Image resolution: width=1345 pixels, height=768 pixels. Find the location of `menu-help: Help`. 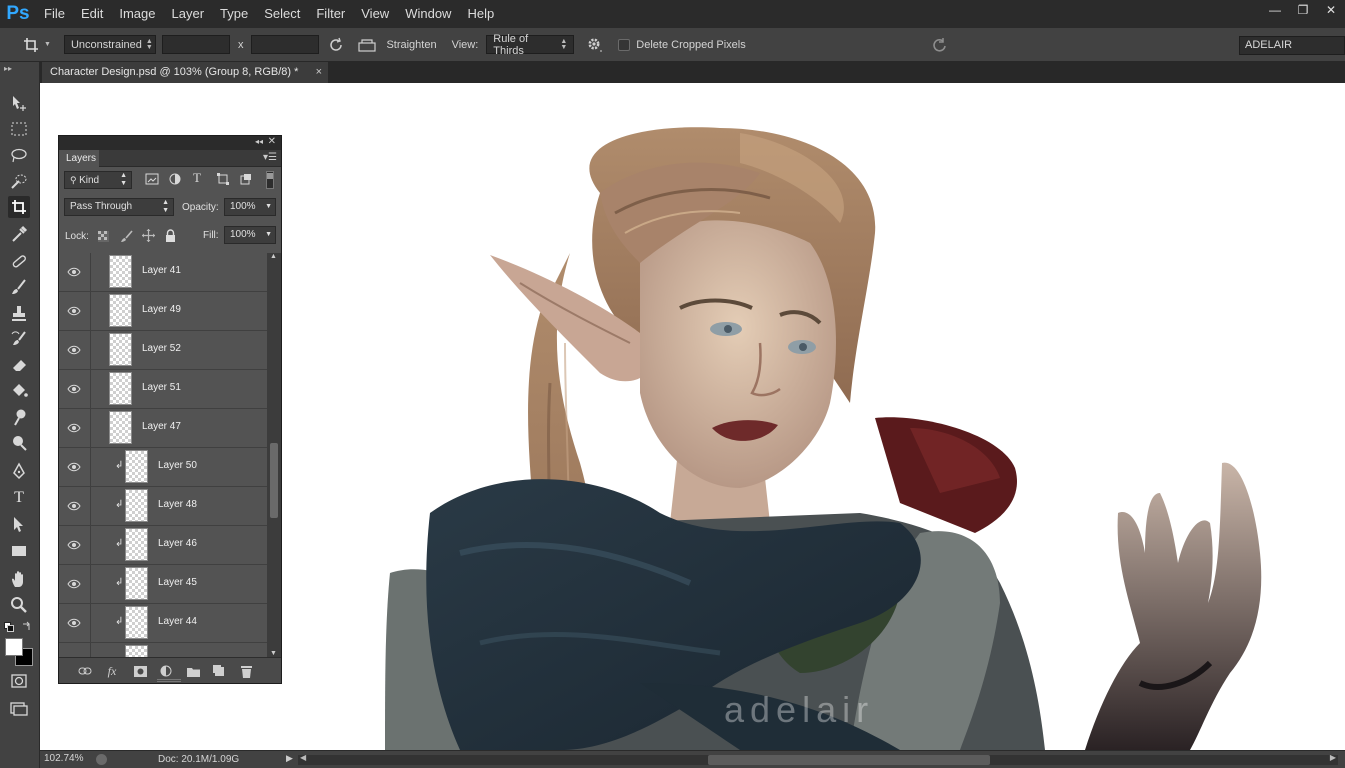

menu-help: Help is located at coordinates (480, 14).